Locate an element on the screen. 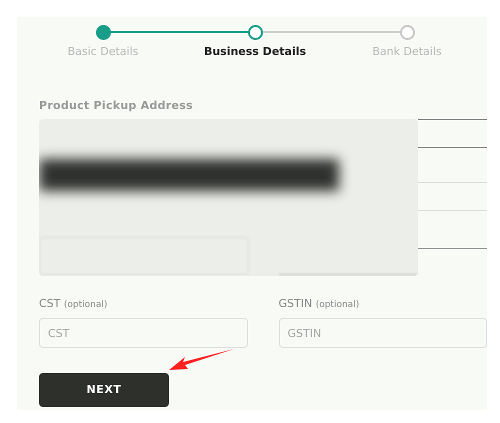 This screenshot has width=500, height=423. next-button: NEXT is located at coordinates (104, 390).